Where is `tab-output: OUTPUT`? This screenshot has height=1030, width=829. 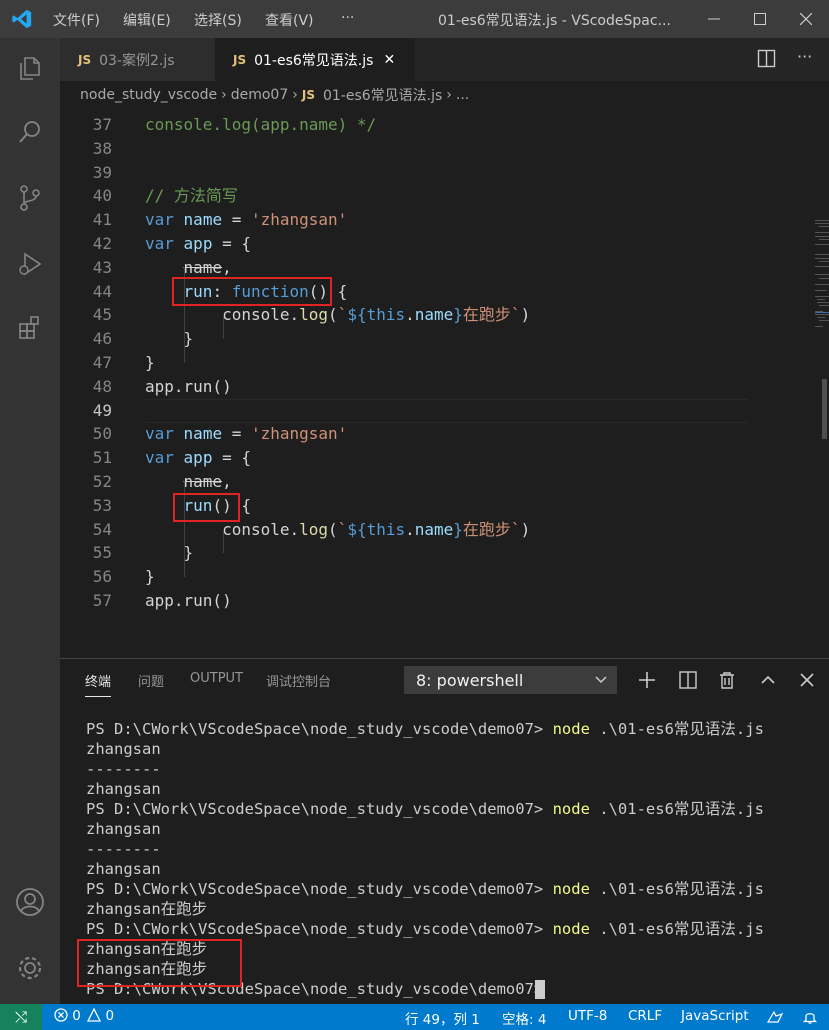
tab-output: OUTPUT is located at coordinates (216, 678).